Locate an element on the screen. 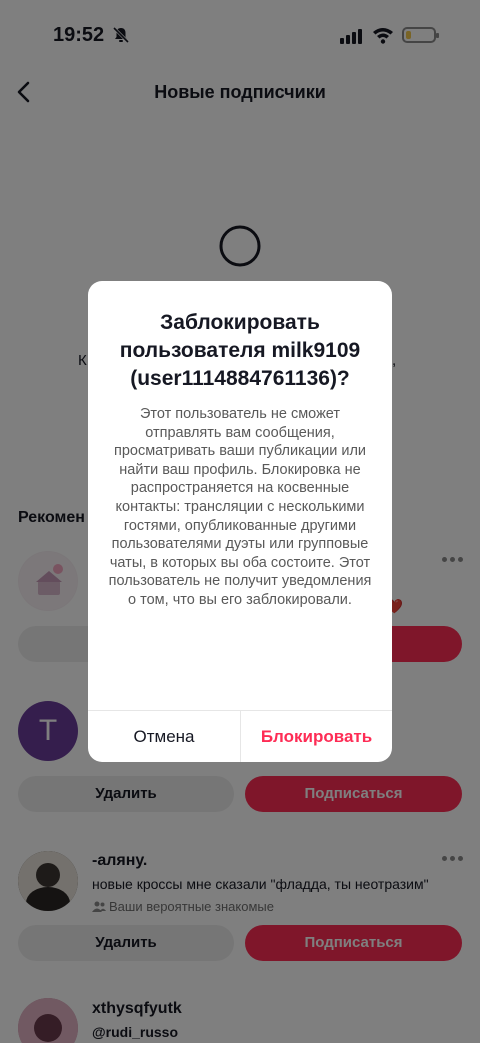  dialog-actions: Отмена Блокировать is located at coordinates (240, 736).